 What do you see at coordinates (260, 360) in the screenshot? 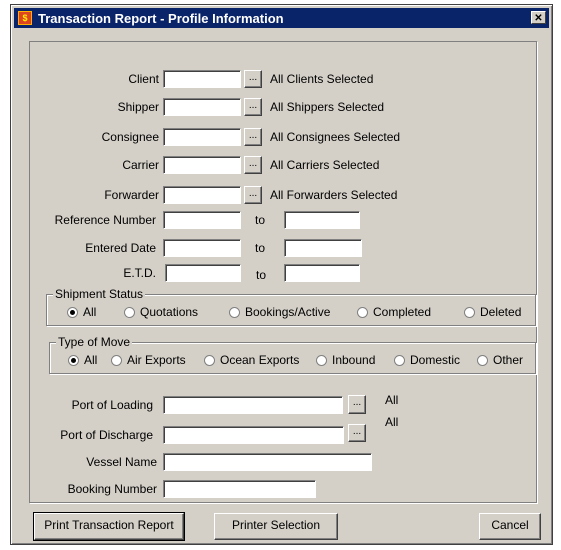
I see `radio-label: Ocean Exports` at bounding box center [260, 360].